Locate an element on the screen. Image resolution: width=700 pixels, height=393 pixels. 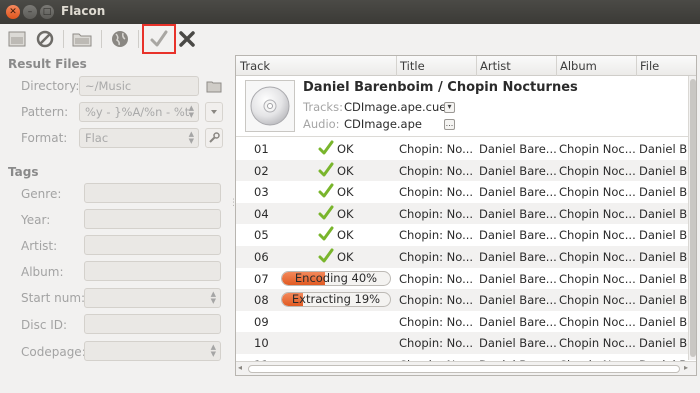
year-label: Year: is located at coordinates (36, 220).